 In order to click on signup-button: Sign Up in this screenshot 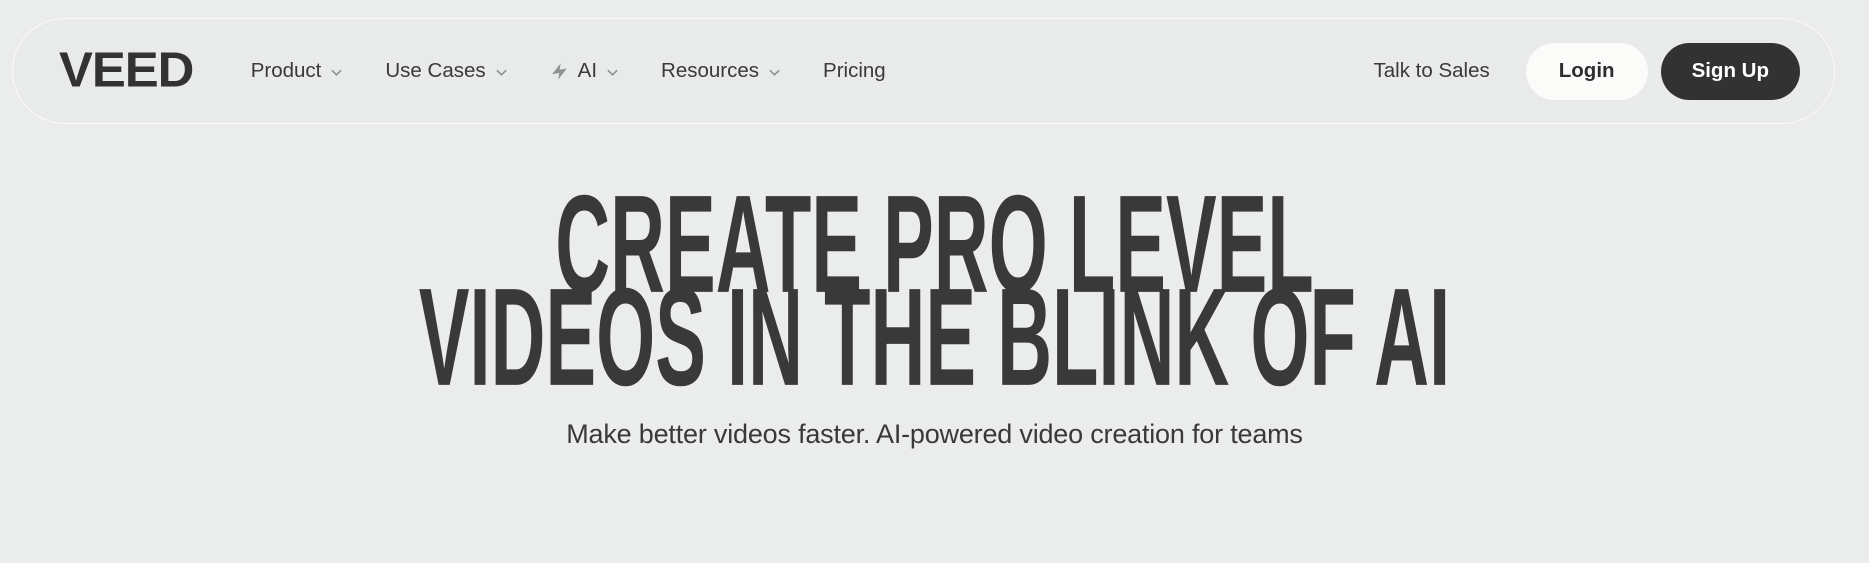, I will do `click(1730, 71)`.